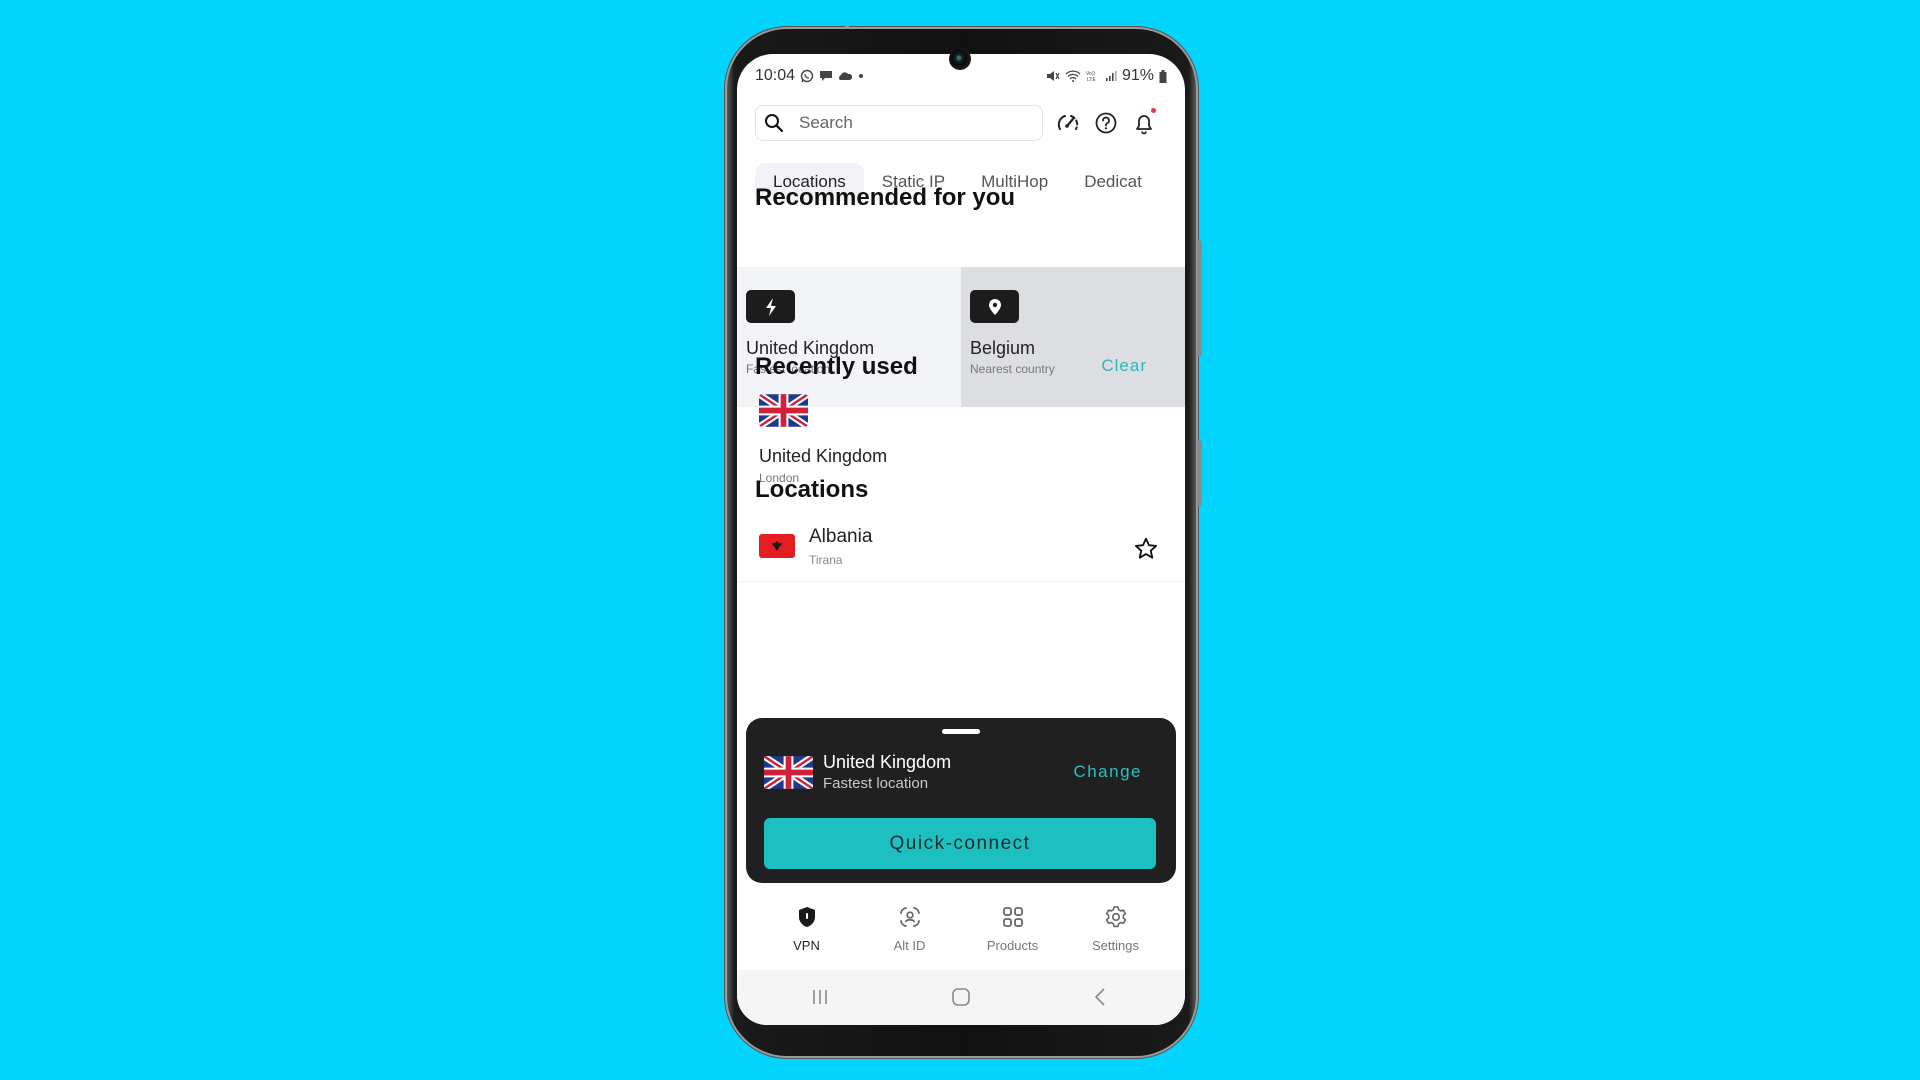 The width and height of the screenshot is (1920, 1080). I want to click on home-icon, so click(961, 997).